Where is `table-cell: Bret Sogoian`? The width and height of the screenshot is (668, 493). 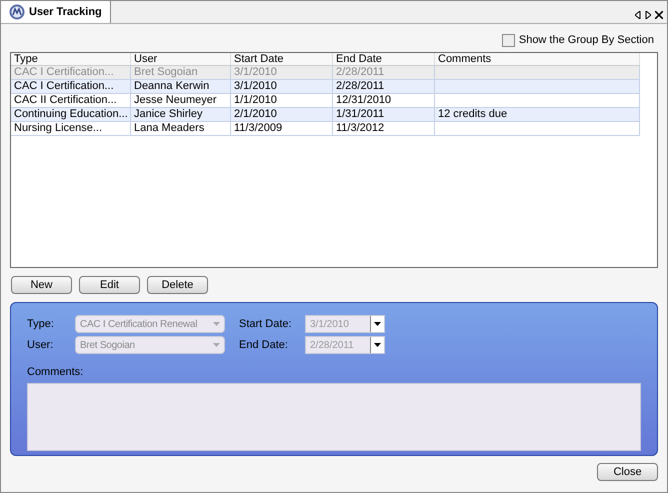 table-cell: Bret Sogoian is located at coordinates (181, 72).